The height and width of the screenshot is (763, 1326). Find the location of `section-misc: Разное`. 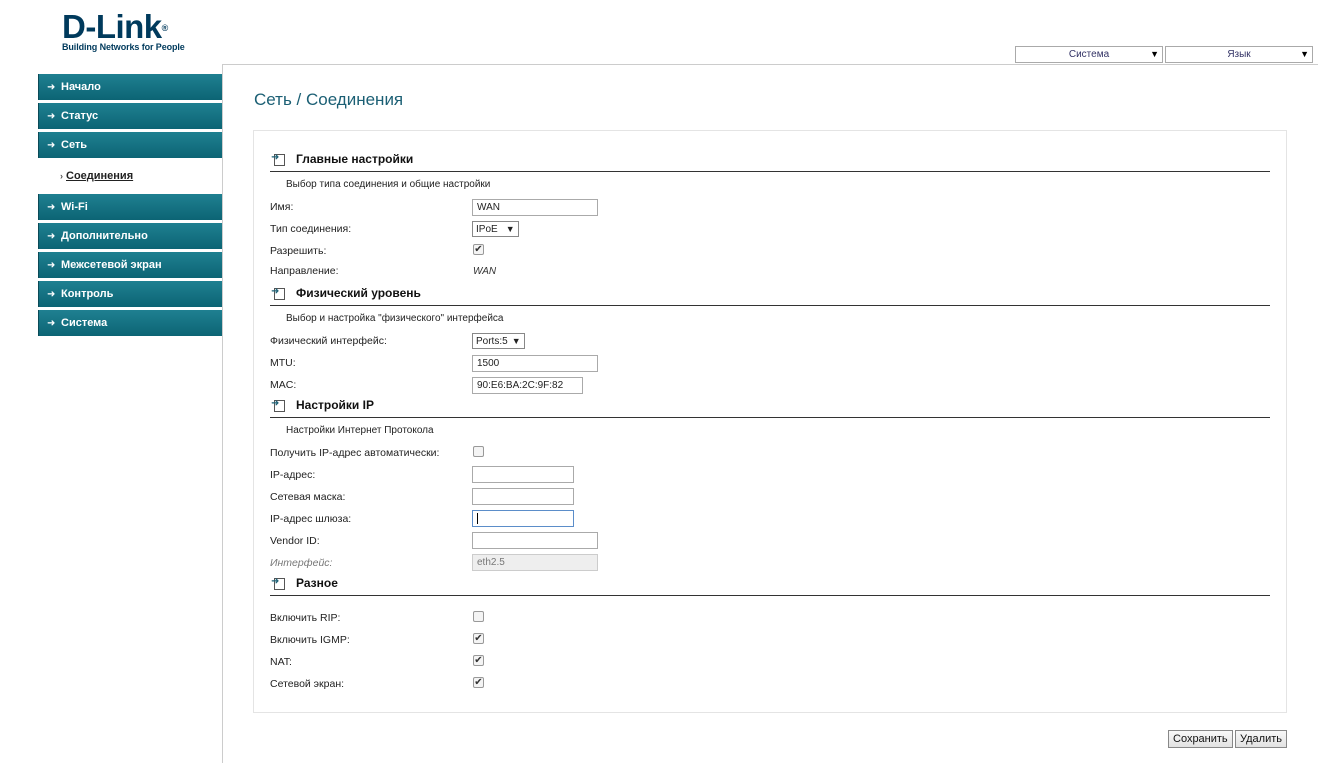

section-misc: Разное is located at coordinates (770, 585).